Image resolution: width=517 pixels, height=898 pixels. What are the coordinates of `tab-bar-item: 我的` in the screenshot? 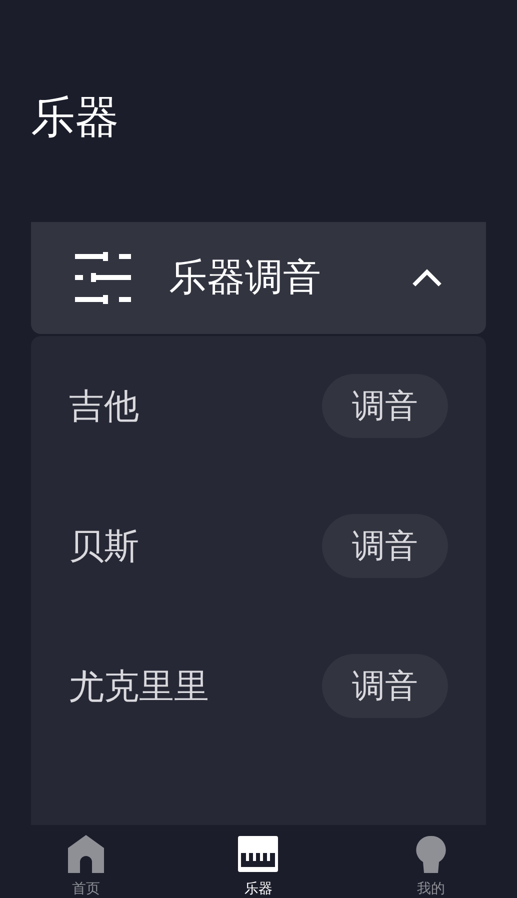 It's located at (430, 861).